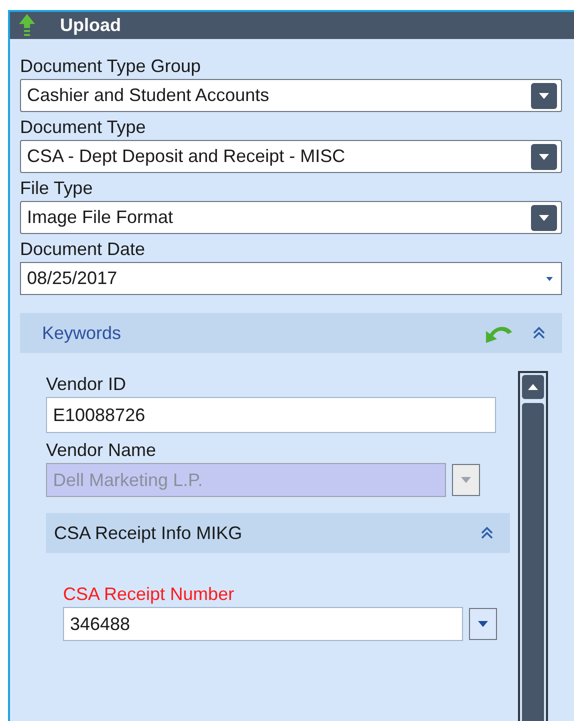 This screenshot has width=574, height=721. What do you see at coordinates (102, 450) in the screenshot?
I see `field-label: Vendor Name` at bounding box center [102, 450].